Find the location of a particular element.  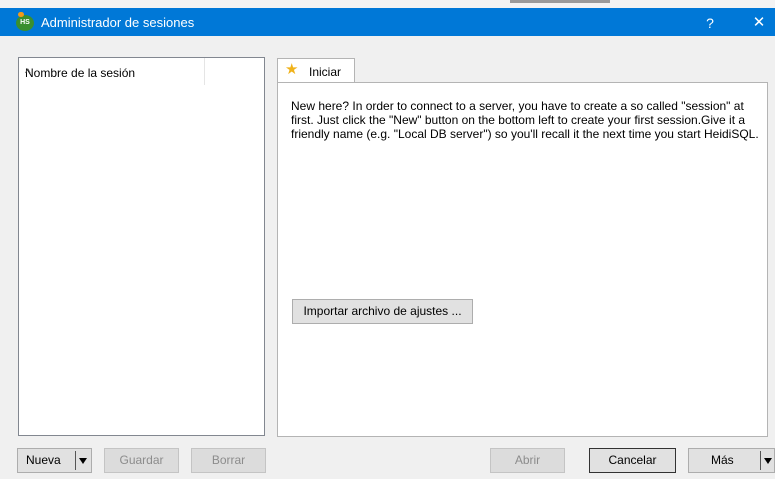

close-button: ✕ is located at coordinates (759, 23).